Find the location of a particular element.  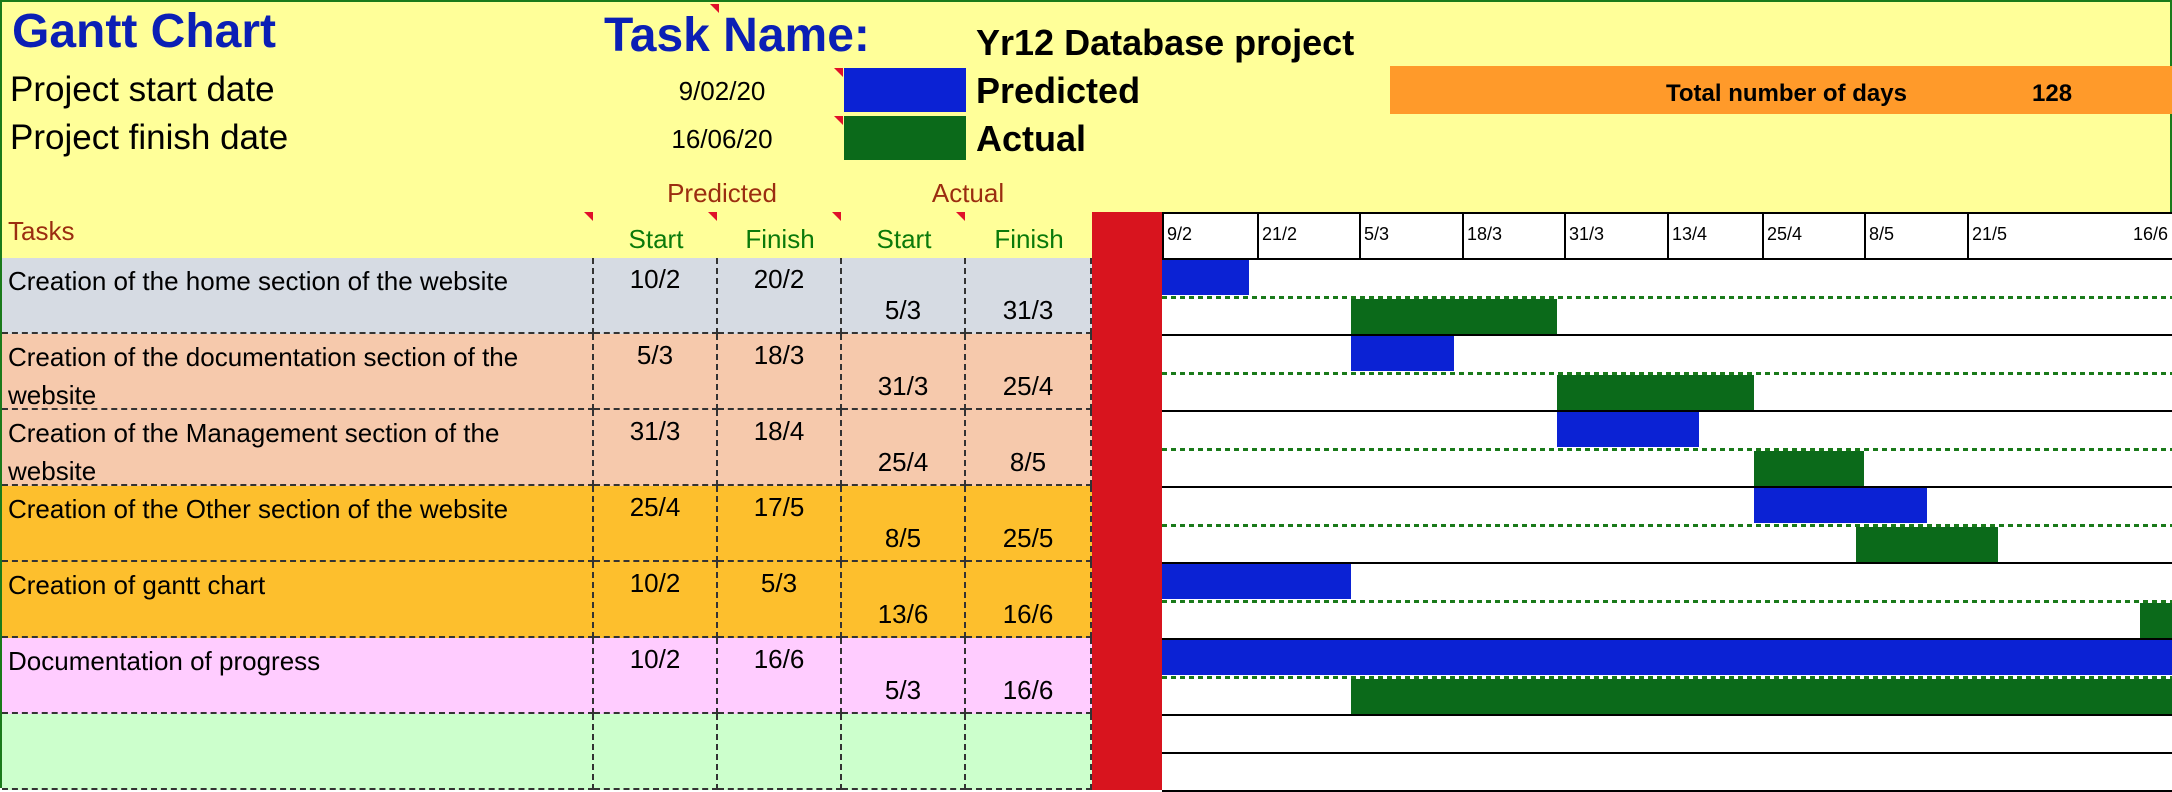

actual-start: 25/4 is located at coordinates (903, 462).